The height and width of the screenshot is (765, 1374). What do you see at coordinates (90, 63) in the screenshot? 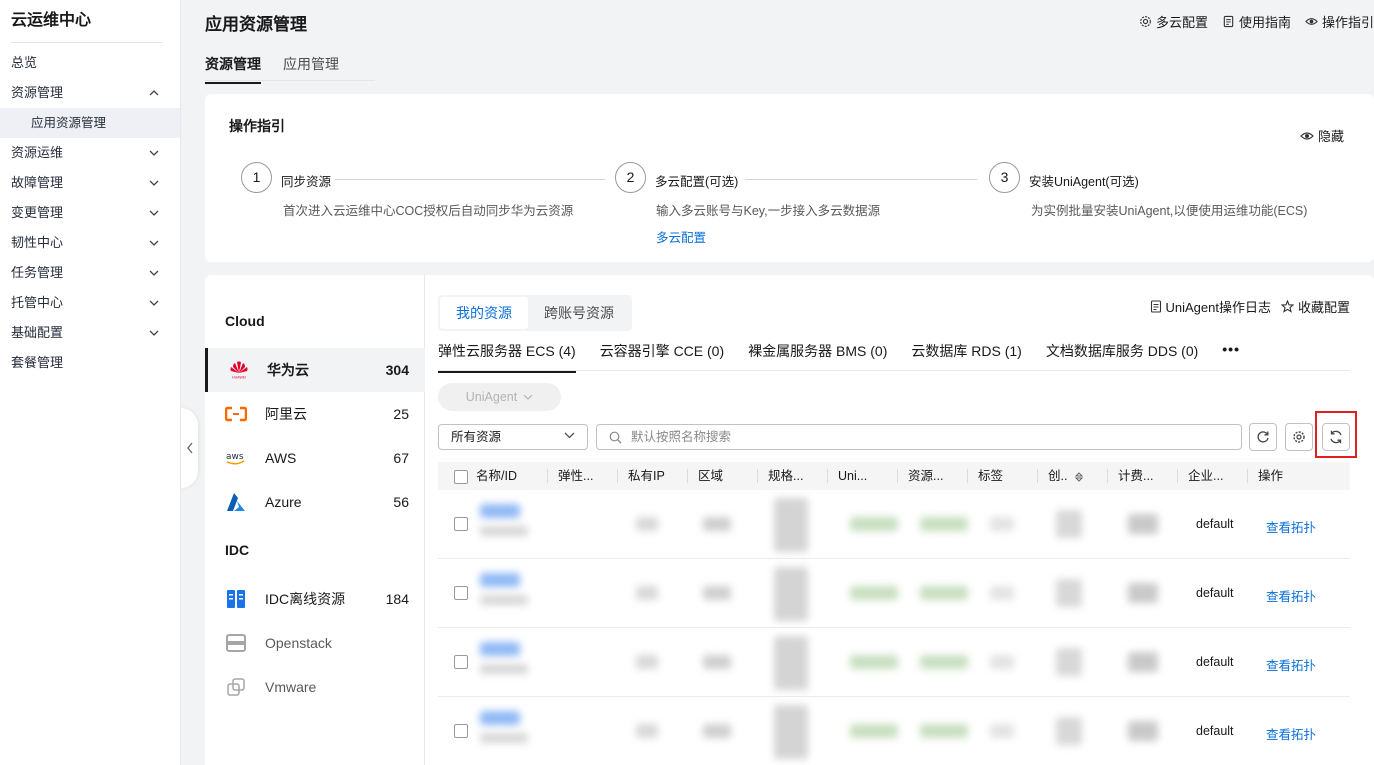
I see `sidebar-item-overview: 总览` at bounding box center [90, 63].